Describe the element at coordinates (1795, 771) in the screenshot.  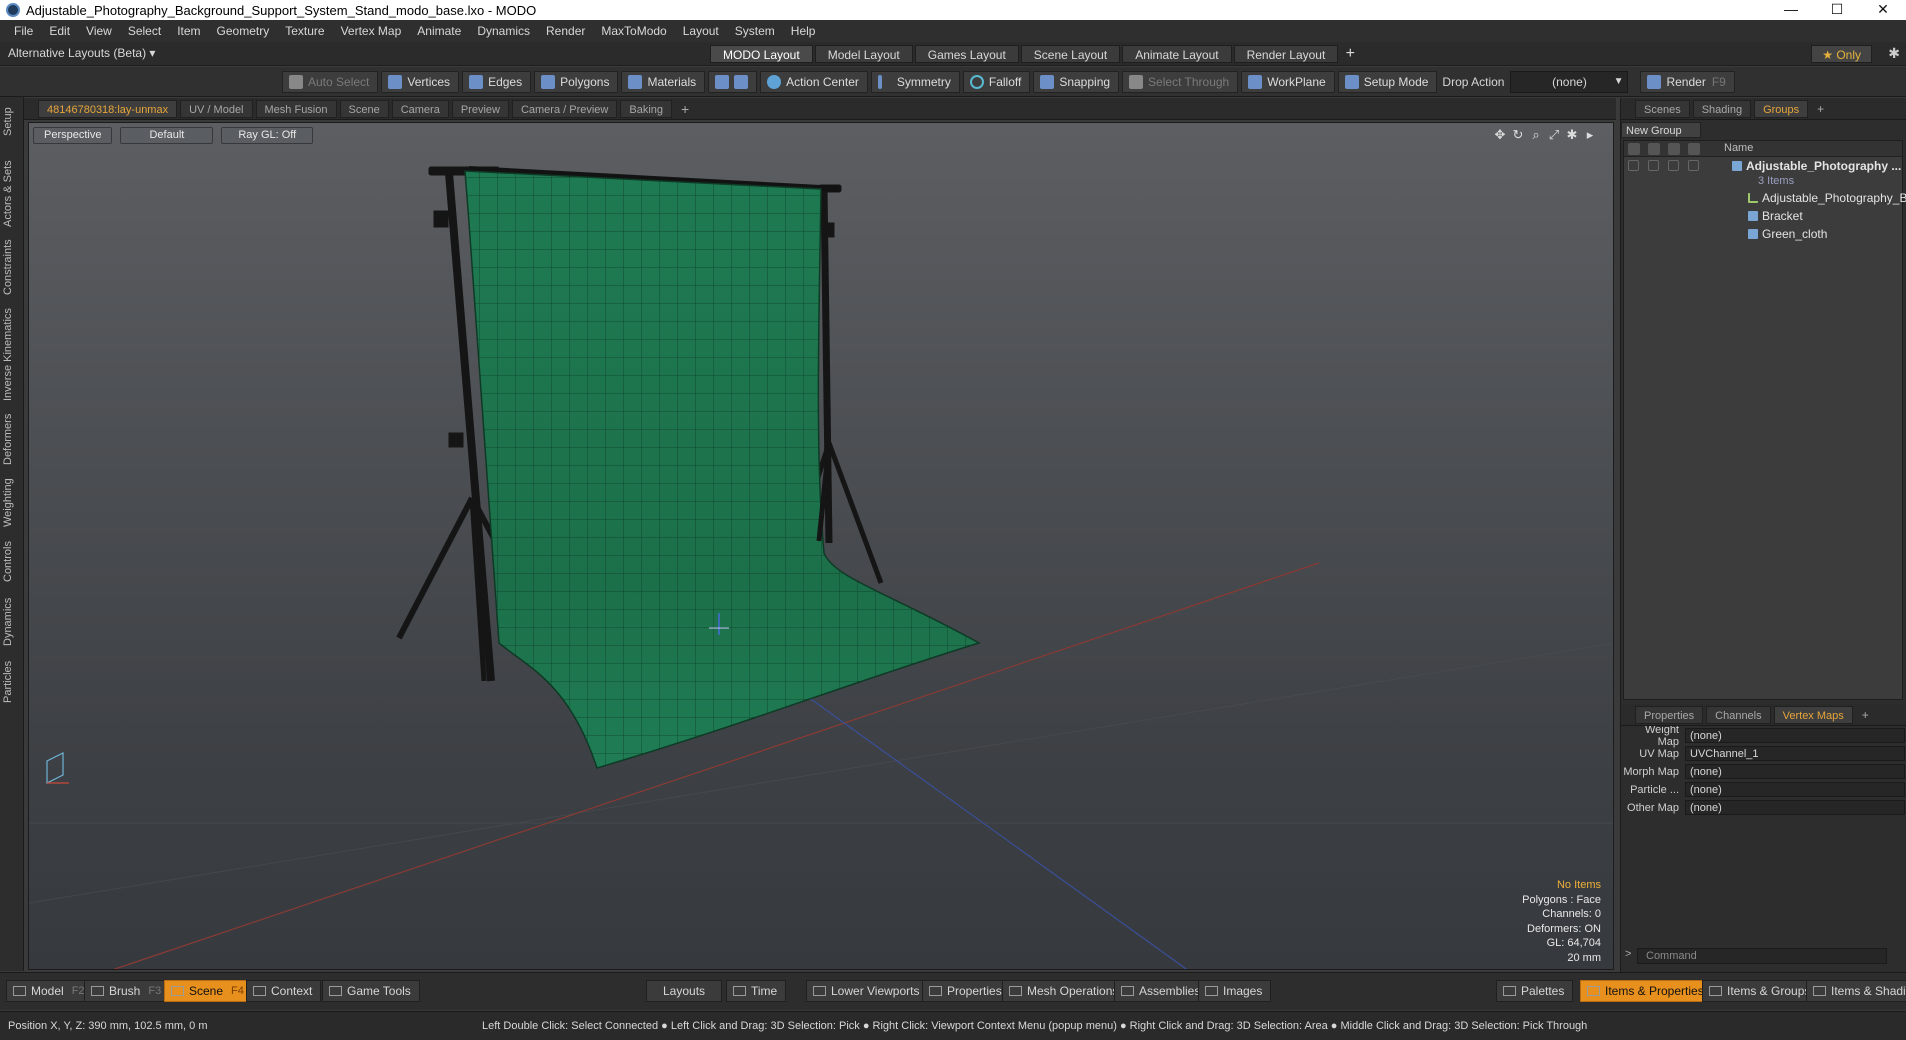
I see `morph-map-select: (none)` at that location.